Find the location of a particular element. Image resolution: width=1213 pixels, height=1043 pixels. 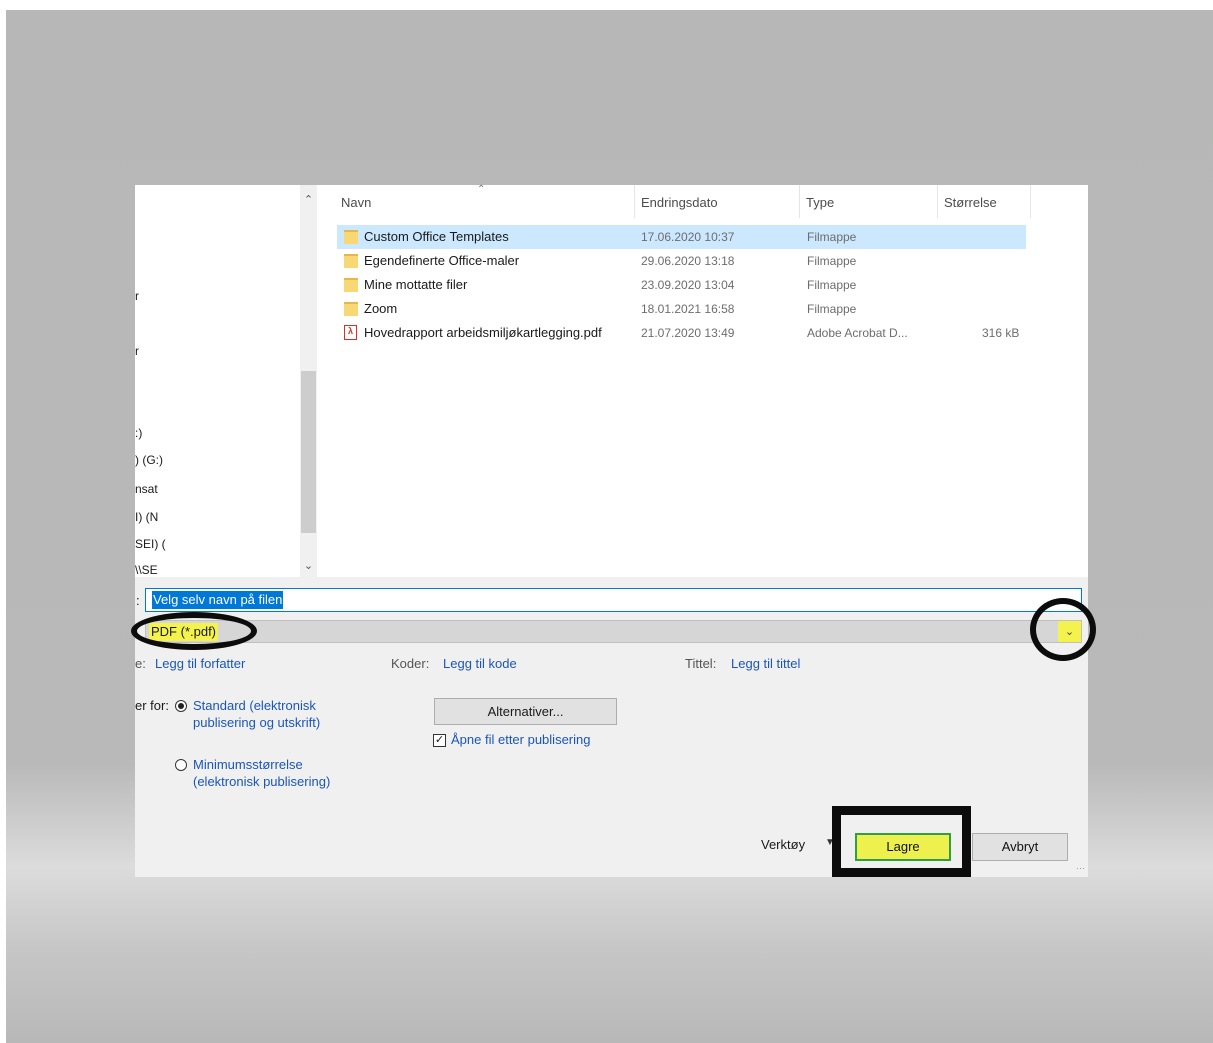

file-date: 17.06.2020 10:37 is located at coordinates (688, 237).